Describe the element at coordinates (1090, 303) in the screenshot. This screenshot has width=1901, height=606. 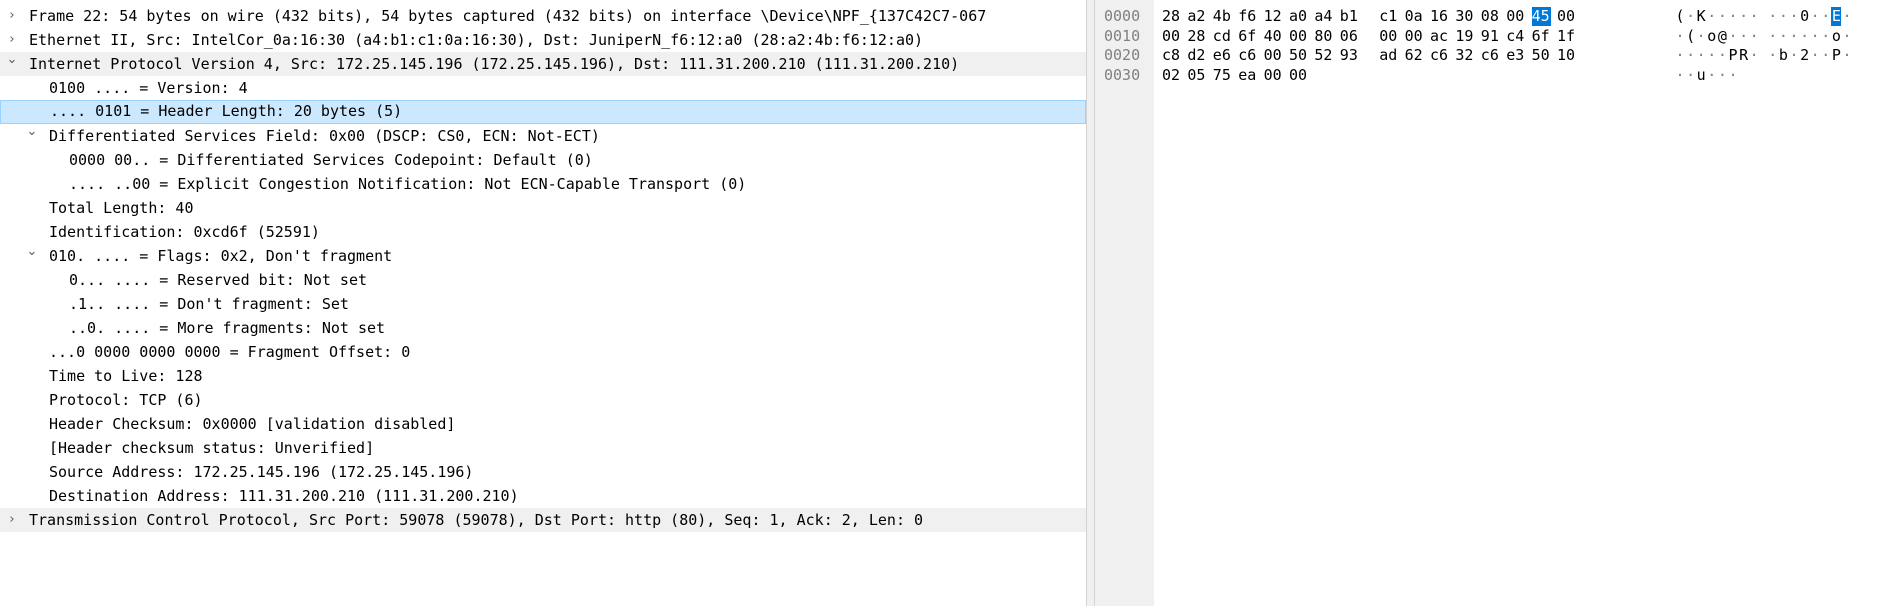
I see `pane-splitter` at that location.